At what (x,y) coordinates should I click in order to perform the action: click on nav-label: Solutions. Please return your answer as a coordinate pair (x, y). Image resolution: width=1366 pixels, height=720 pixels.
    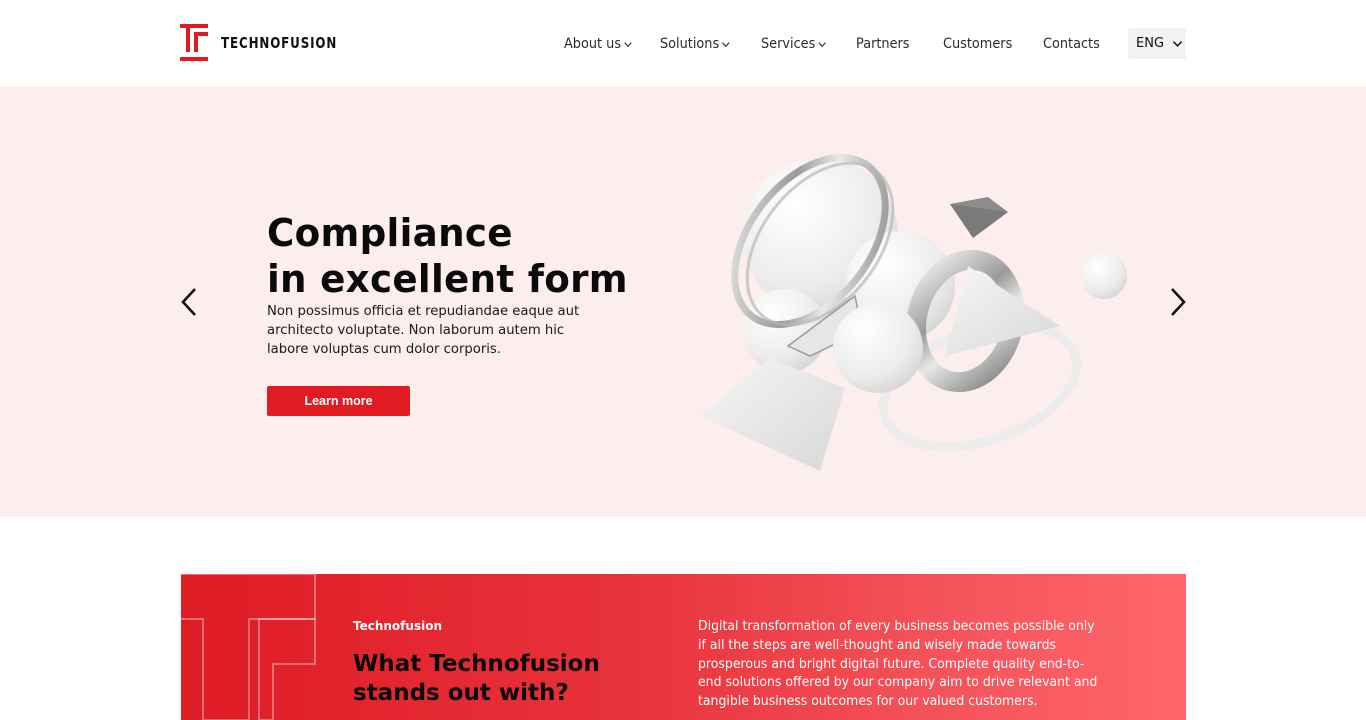
    Looking at the image, I should click on (690, 44).